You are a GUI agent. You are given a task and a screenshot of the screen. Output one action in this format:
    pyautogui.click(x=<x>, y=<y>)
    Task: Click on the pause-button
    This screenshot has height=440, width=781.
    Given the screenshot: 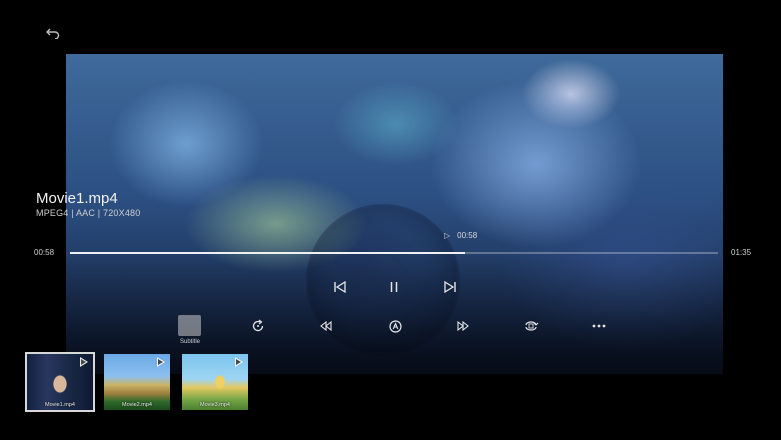 What is the action you would take?
    pyautogui.click(x=394, y=287)
    